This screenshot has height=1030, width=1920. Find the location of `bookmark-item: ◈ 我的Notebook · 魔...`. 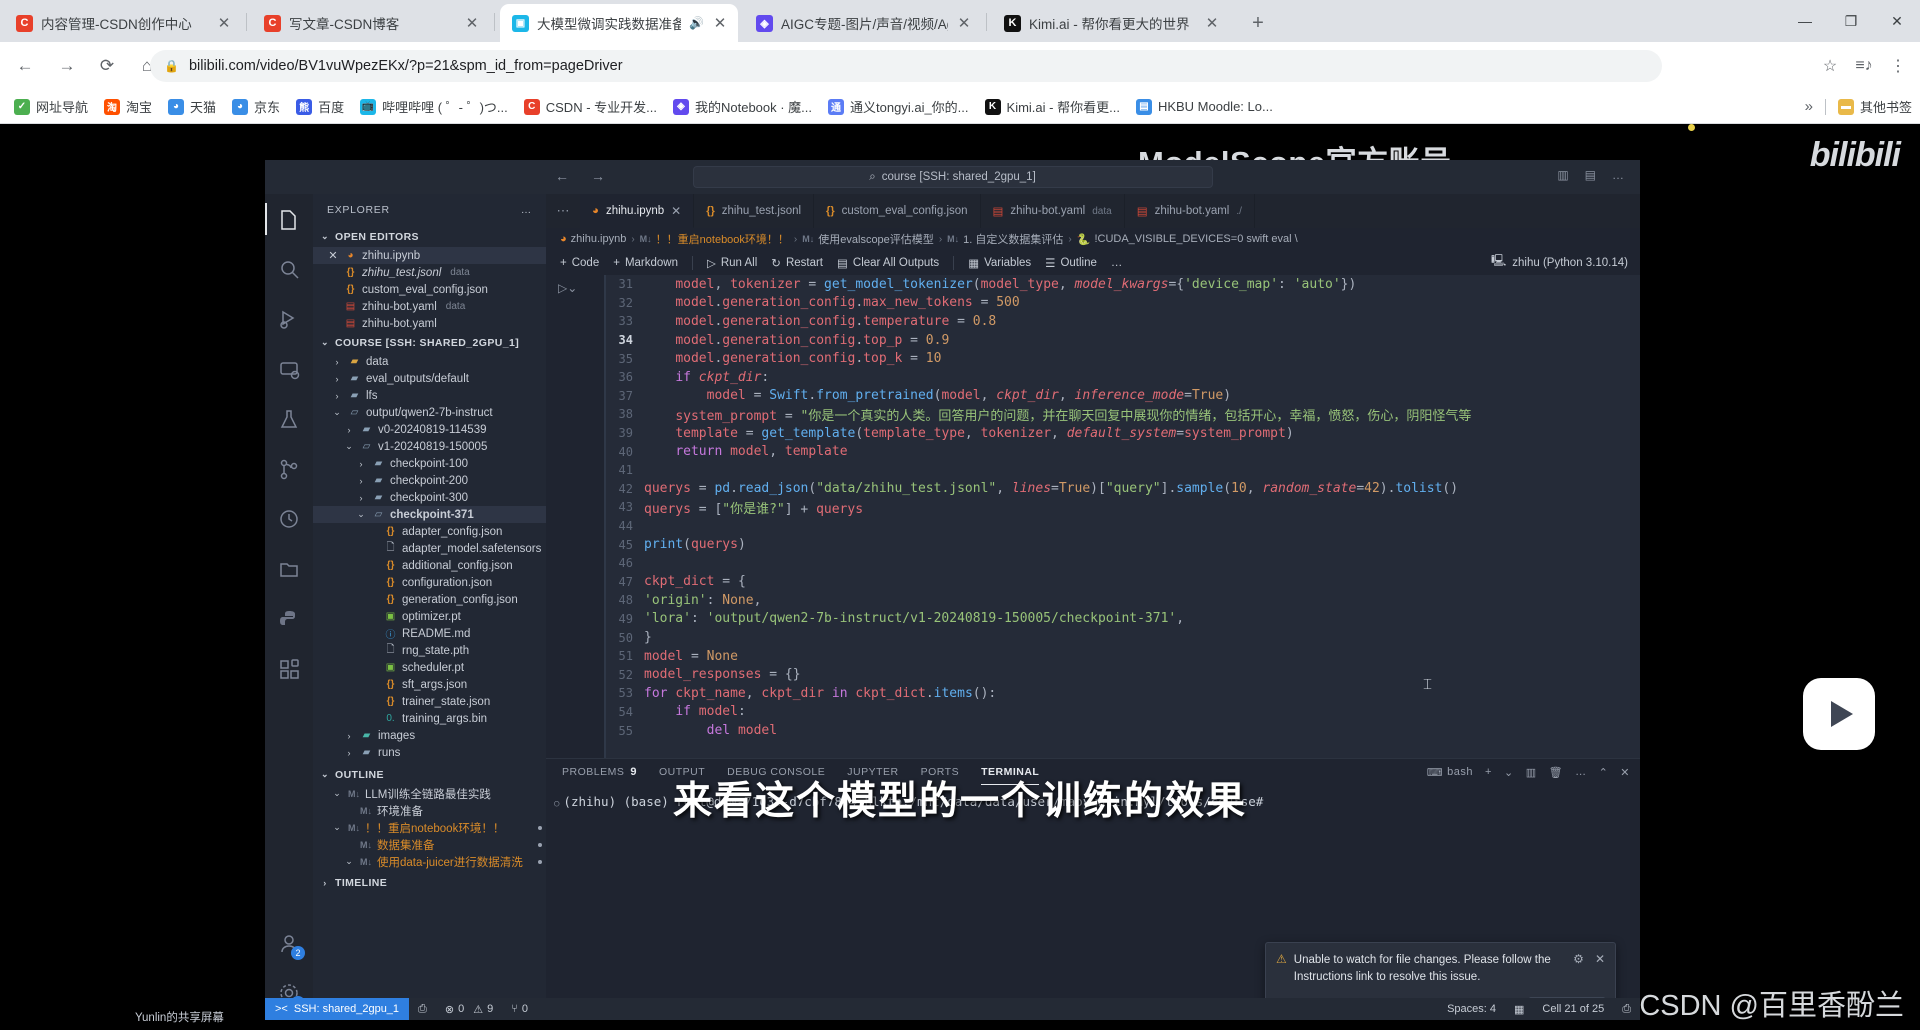

bookmark-item: ◈ 我的Notebook · 魔... is located at coordinates (742, 106).